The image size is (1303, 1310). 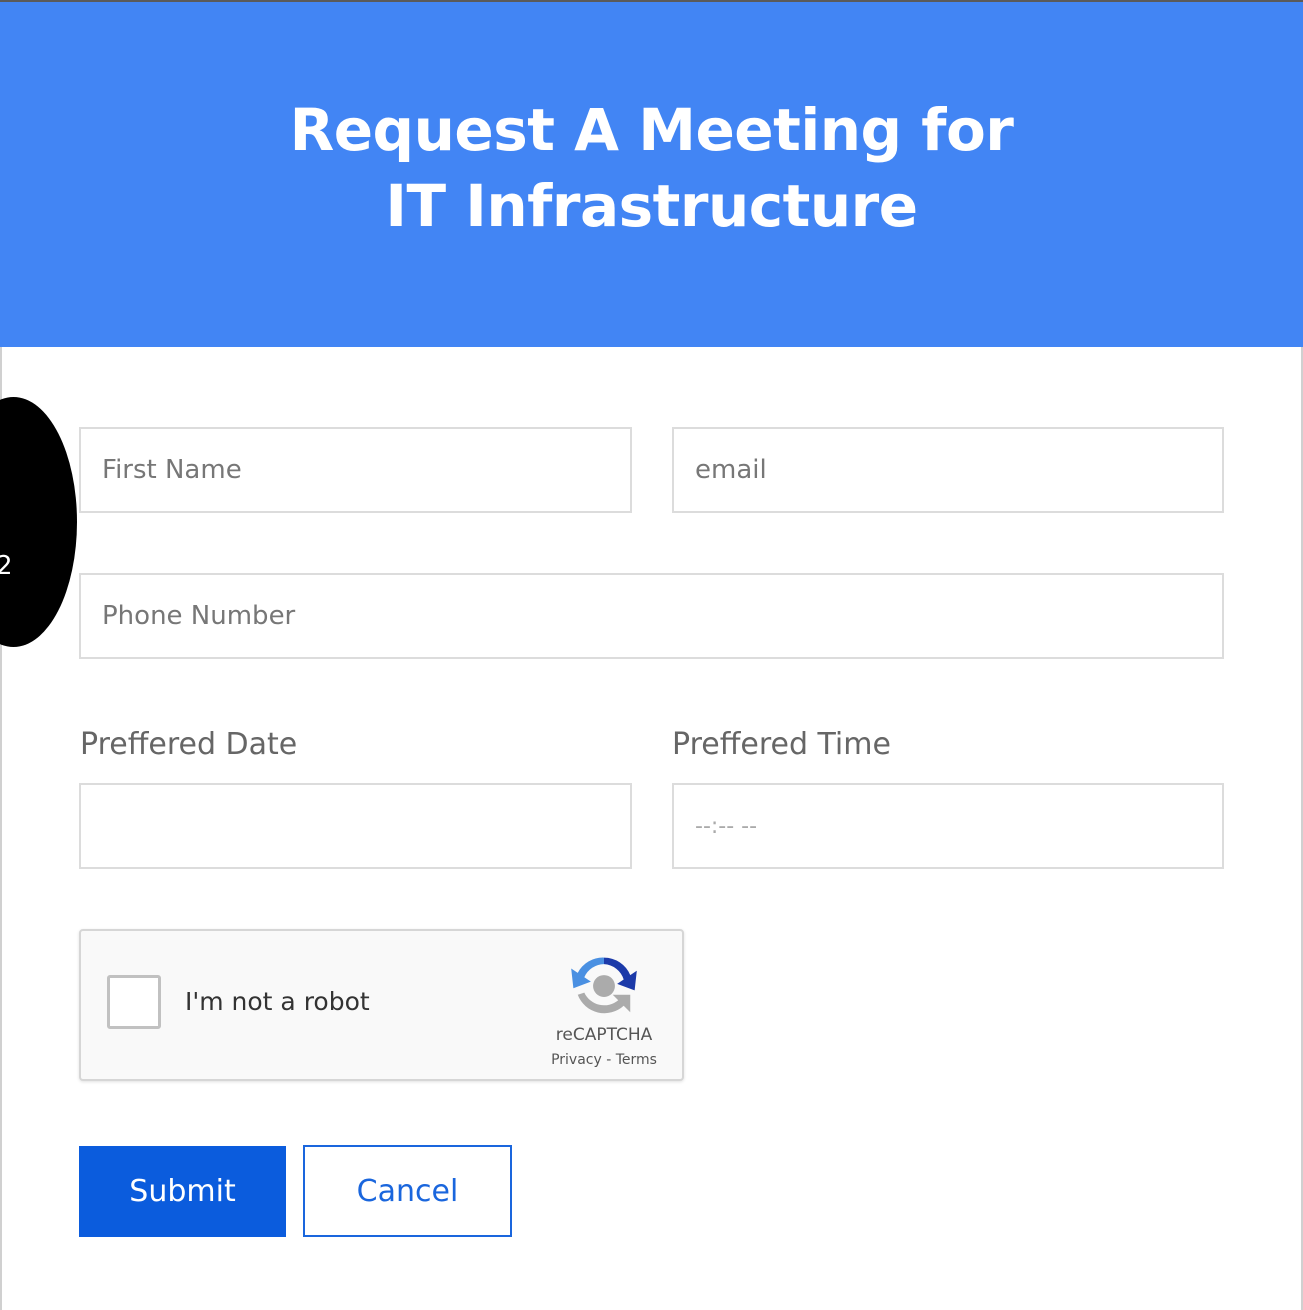 What do you see at coordinates (407, 1191) in the screenshot?
I see `cancel-button: Cancel` at bounding box center [407, 1191].